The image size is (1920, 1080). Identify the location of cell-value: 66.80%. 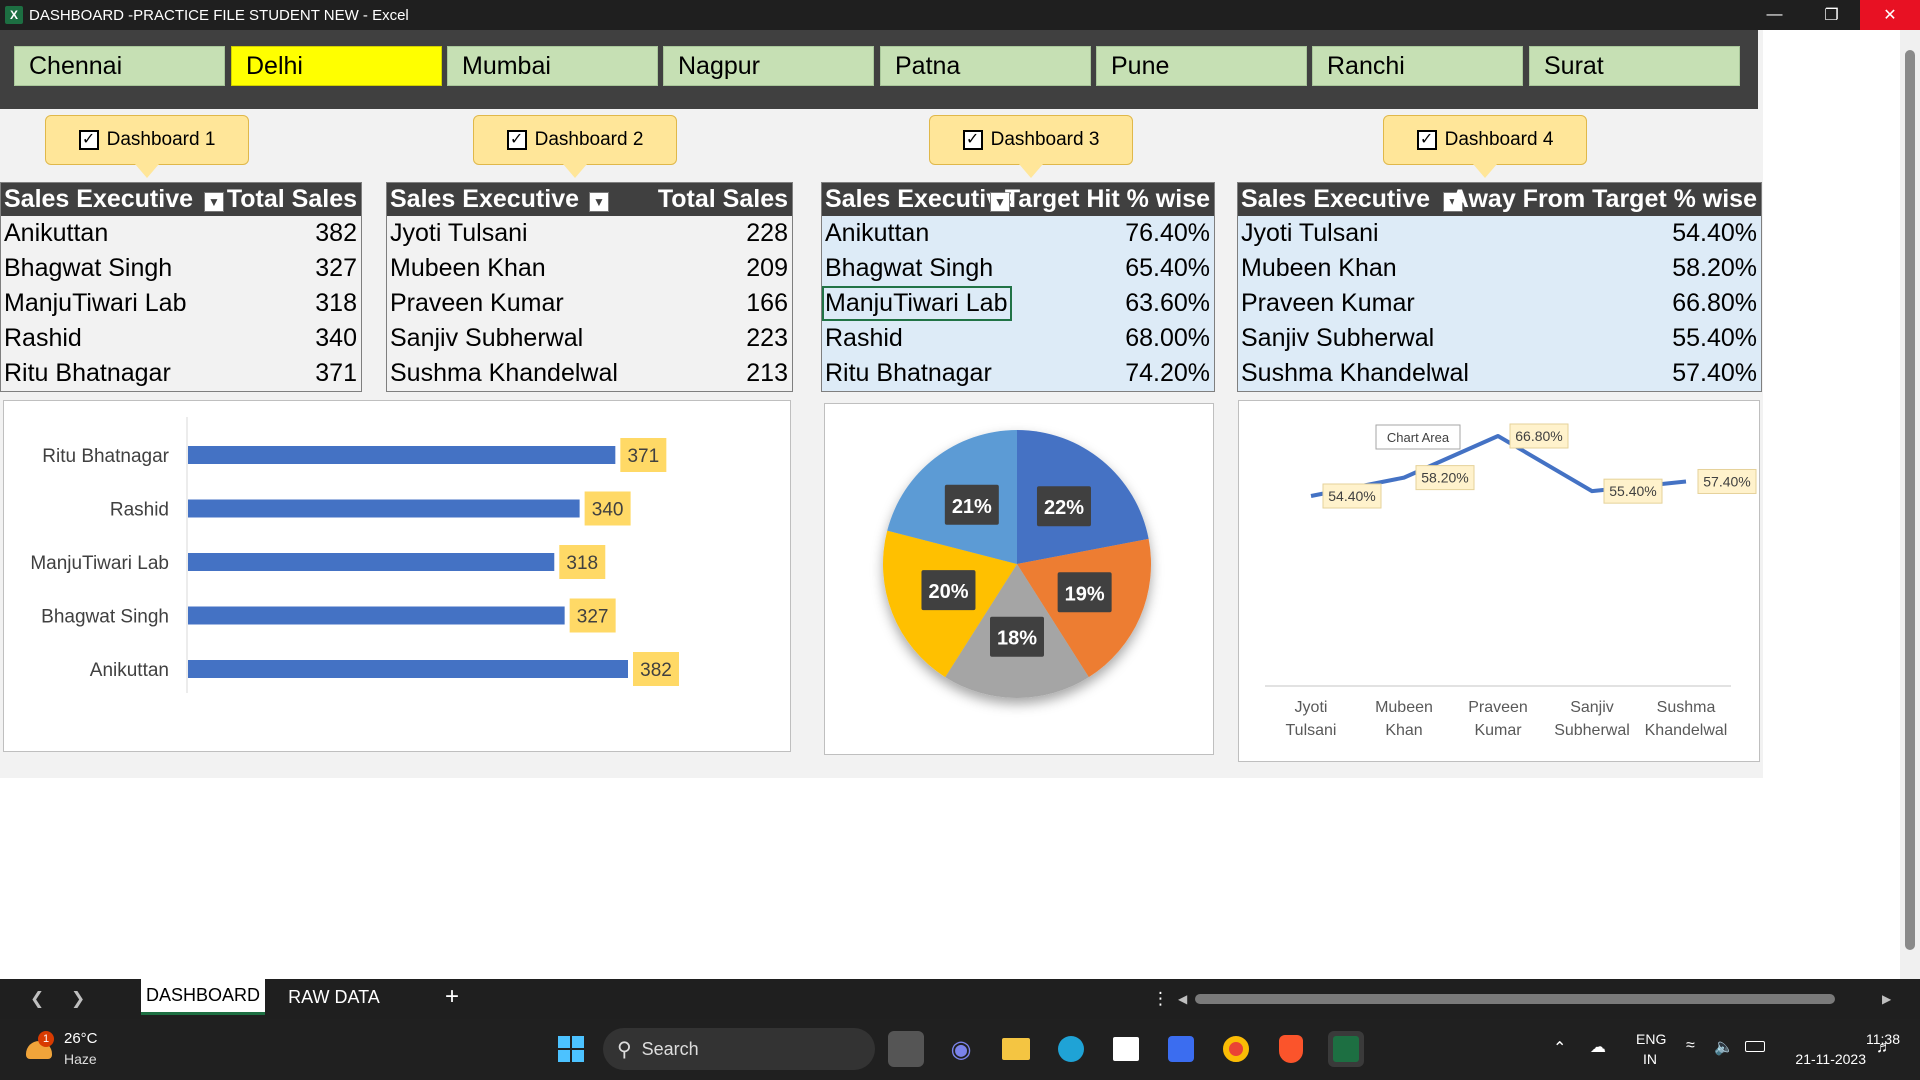
(1714, 303).